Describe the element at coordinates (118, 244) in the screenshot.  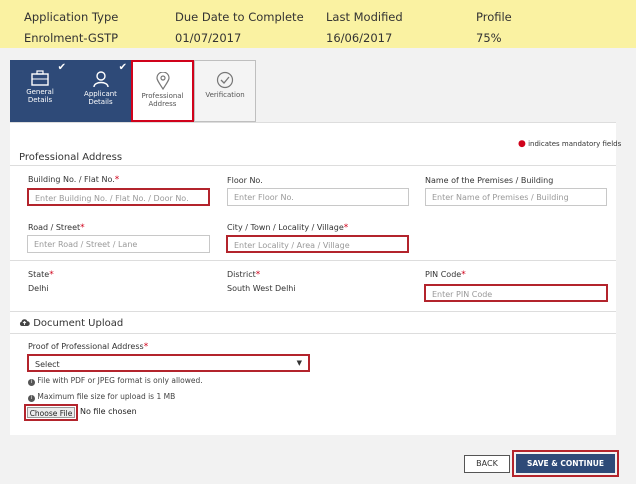
I see `road-input: Enter Road / Street / Lane` at that location.